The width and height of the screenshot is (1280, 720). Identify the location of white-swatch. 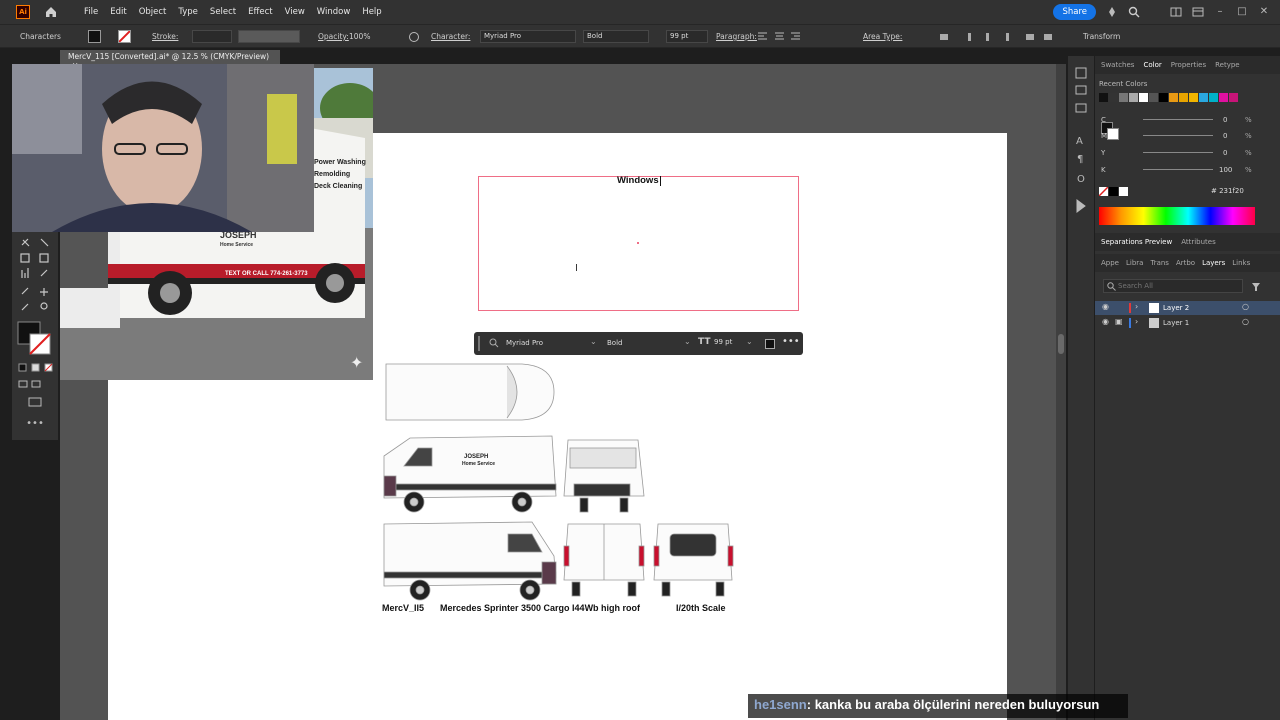
(1123, 191).